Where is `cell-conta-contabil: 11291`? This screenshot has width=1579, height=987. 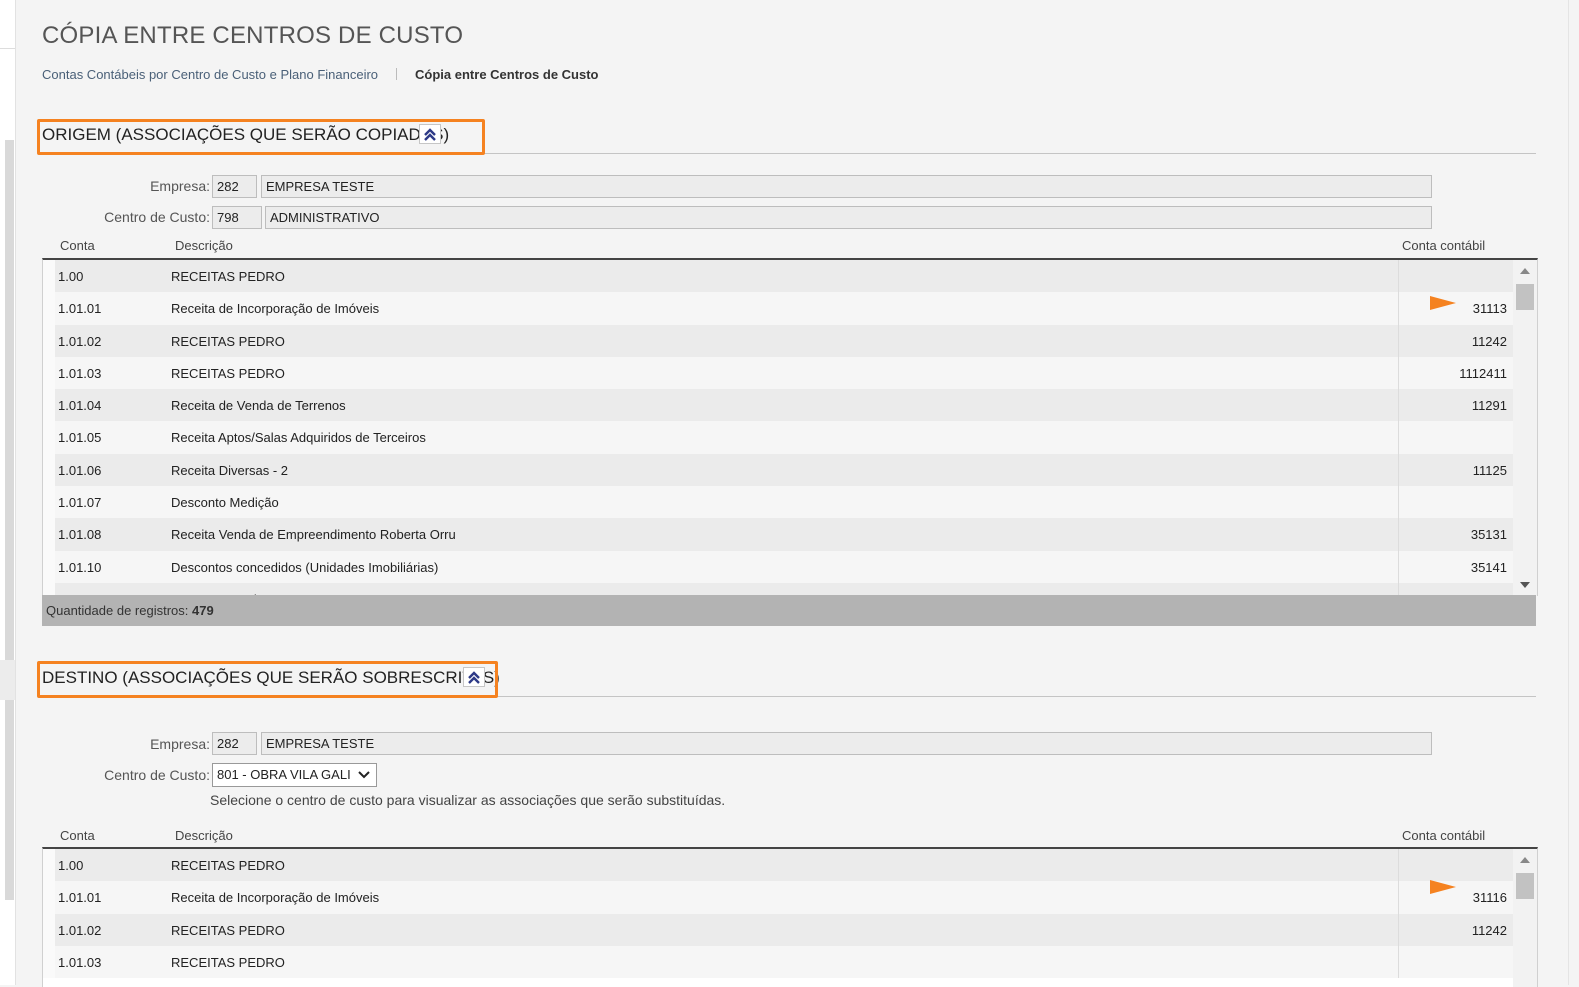
cell-conta-contabil: 11291 is located at coordinates (1489, 406).